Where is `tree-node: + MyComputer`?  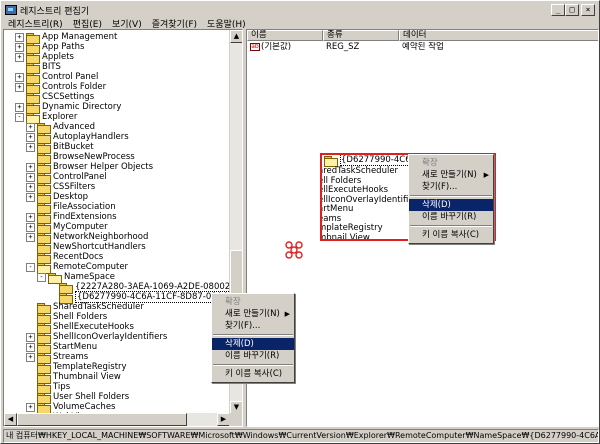
tree-node: + MyComputer is located at coordinates (67, 228).